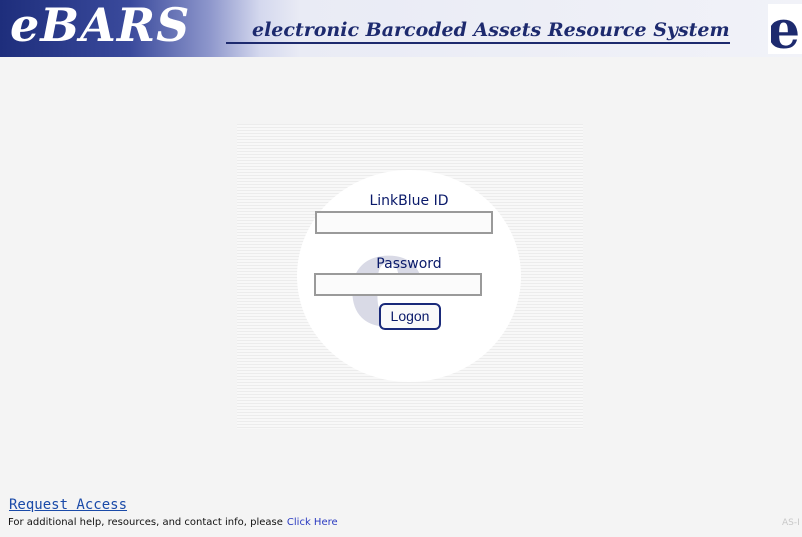 The width and height of the screenshot is (802, 537). I want to click on help-click-here-link: Click Here, so click(312, 522).